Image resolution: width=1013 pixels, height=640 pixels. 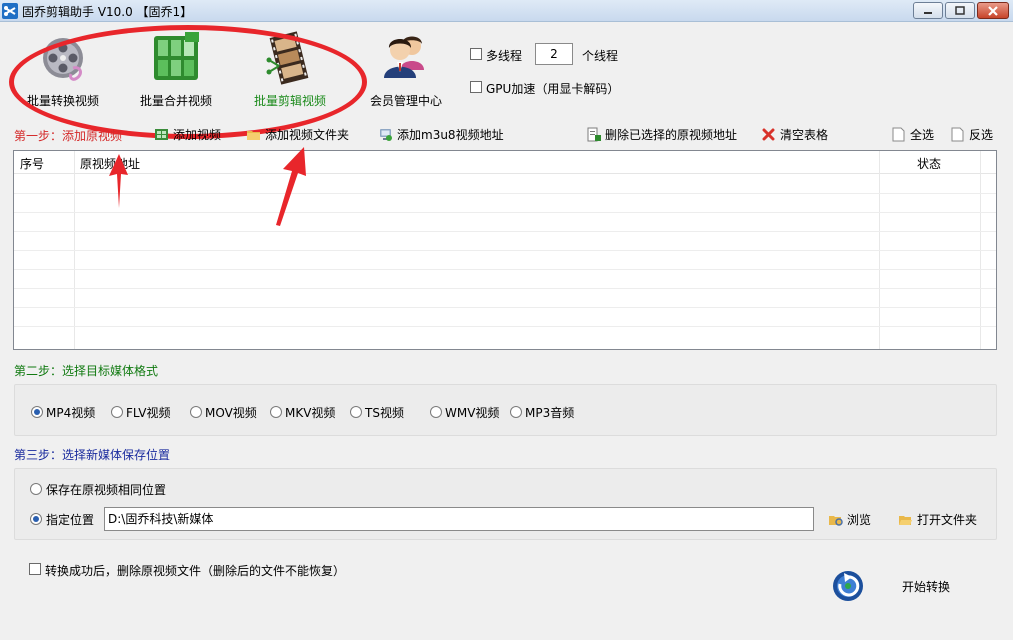 What do you see at coordinates (554, 54) in the screenshot?
I see `thread-count-input: 2` at bounding box center [554, 54].